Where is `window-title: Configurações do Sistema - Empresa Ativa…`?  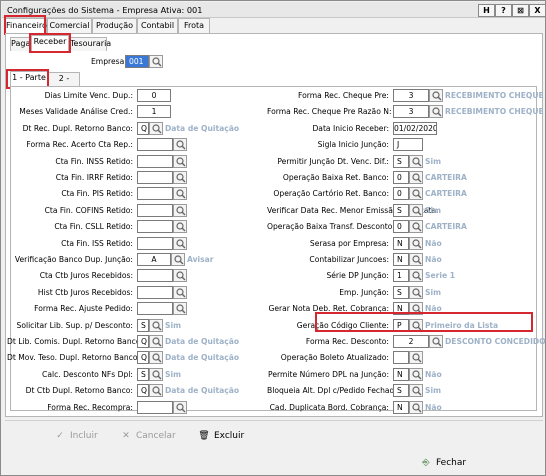 window-title: Configurações do Sistema - Empresa Ativa… is located at coordinates (105, 10).